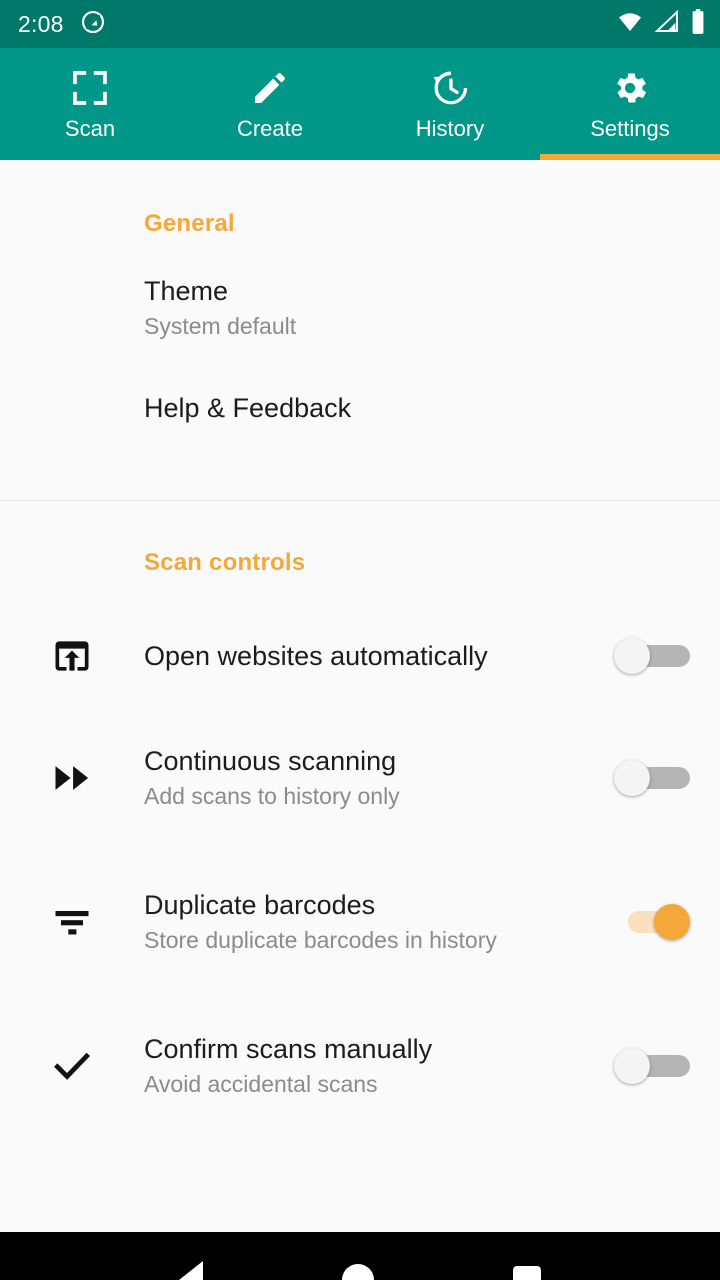  I want to click on filter-icon, so click(72, 922).